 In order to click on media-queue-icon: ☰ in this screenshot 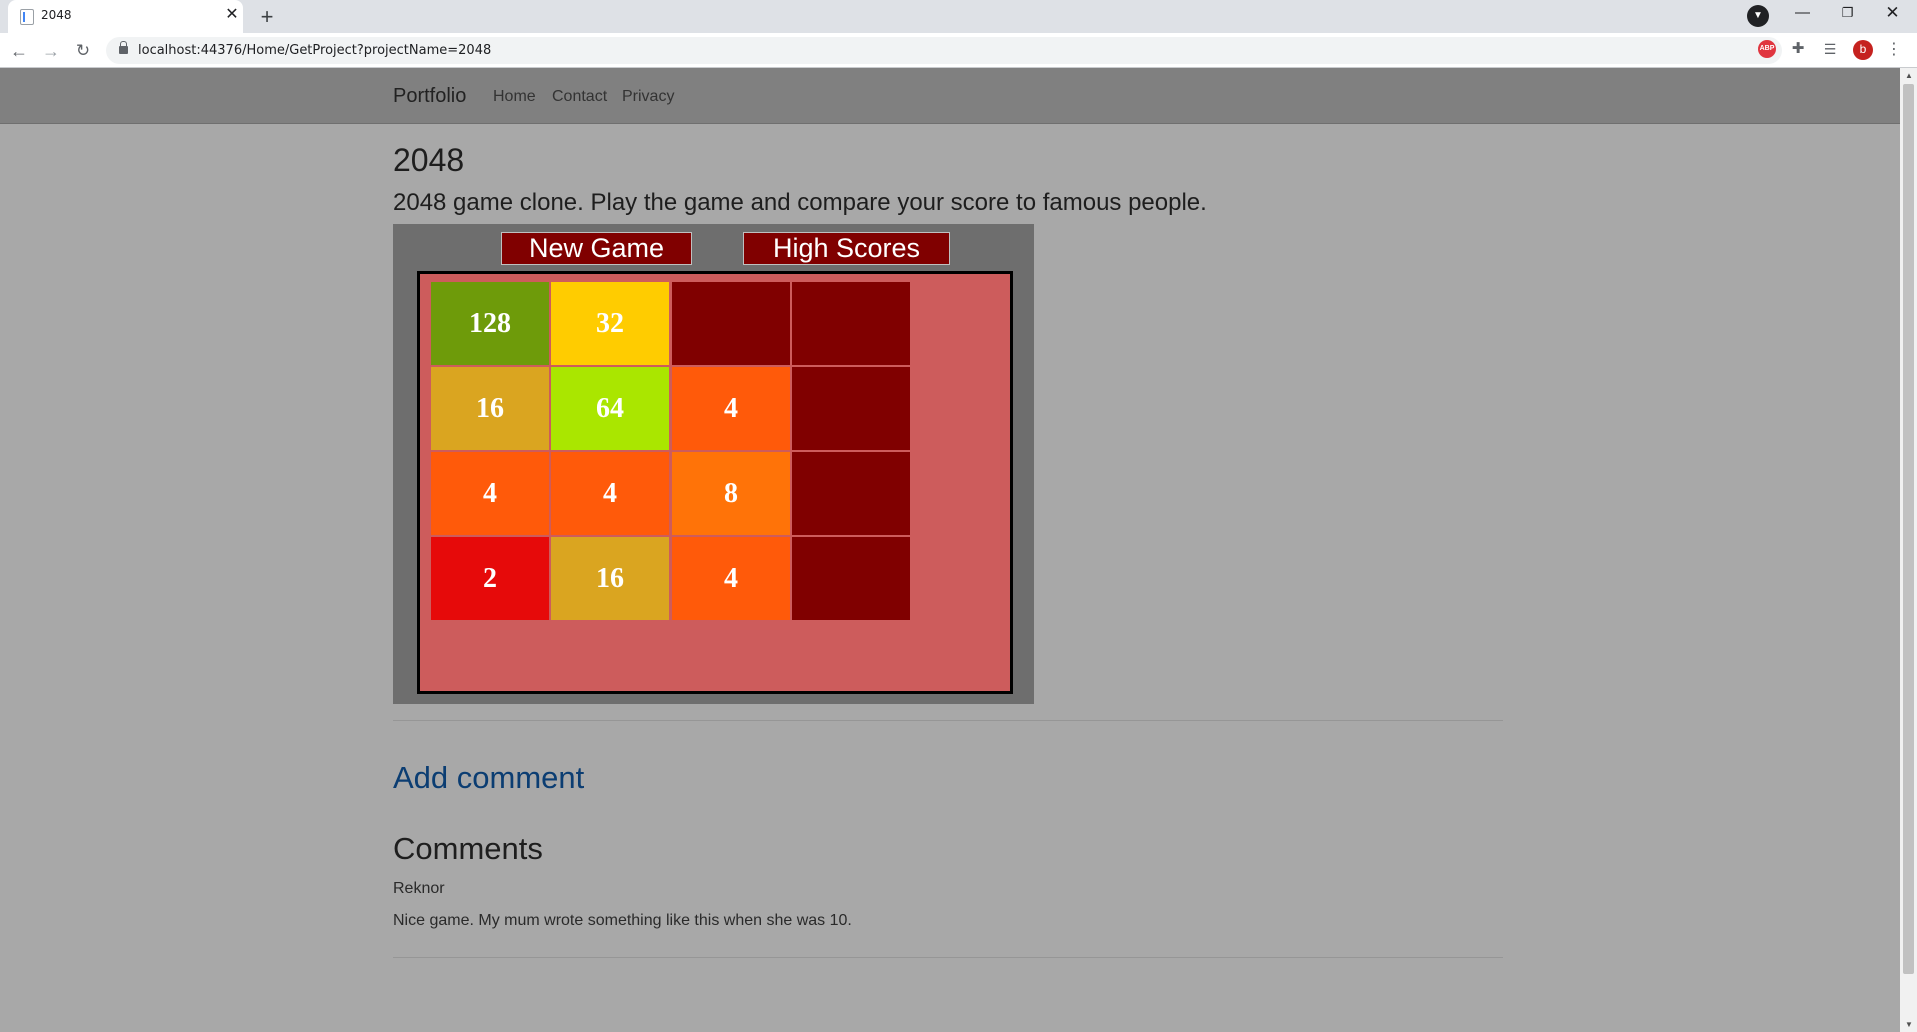, I will do `click(1830, 49)`.